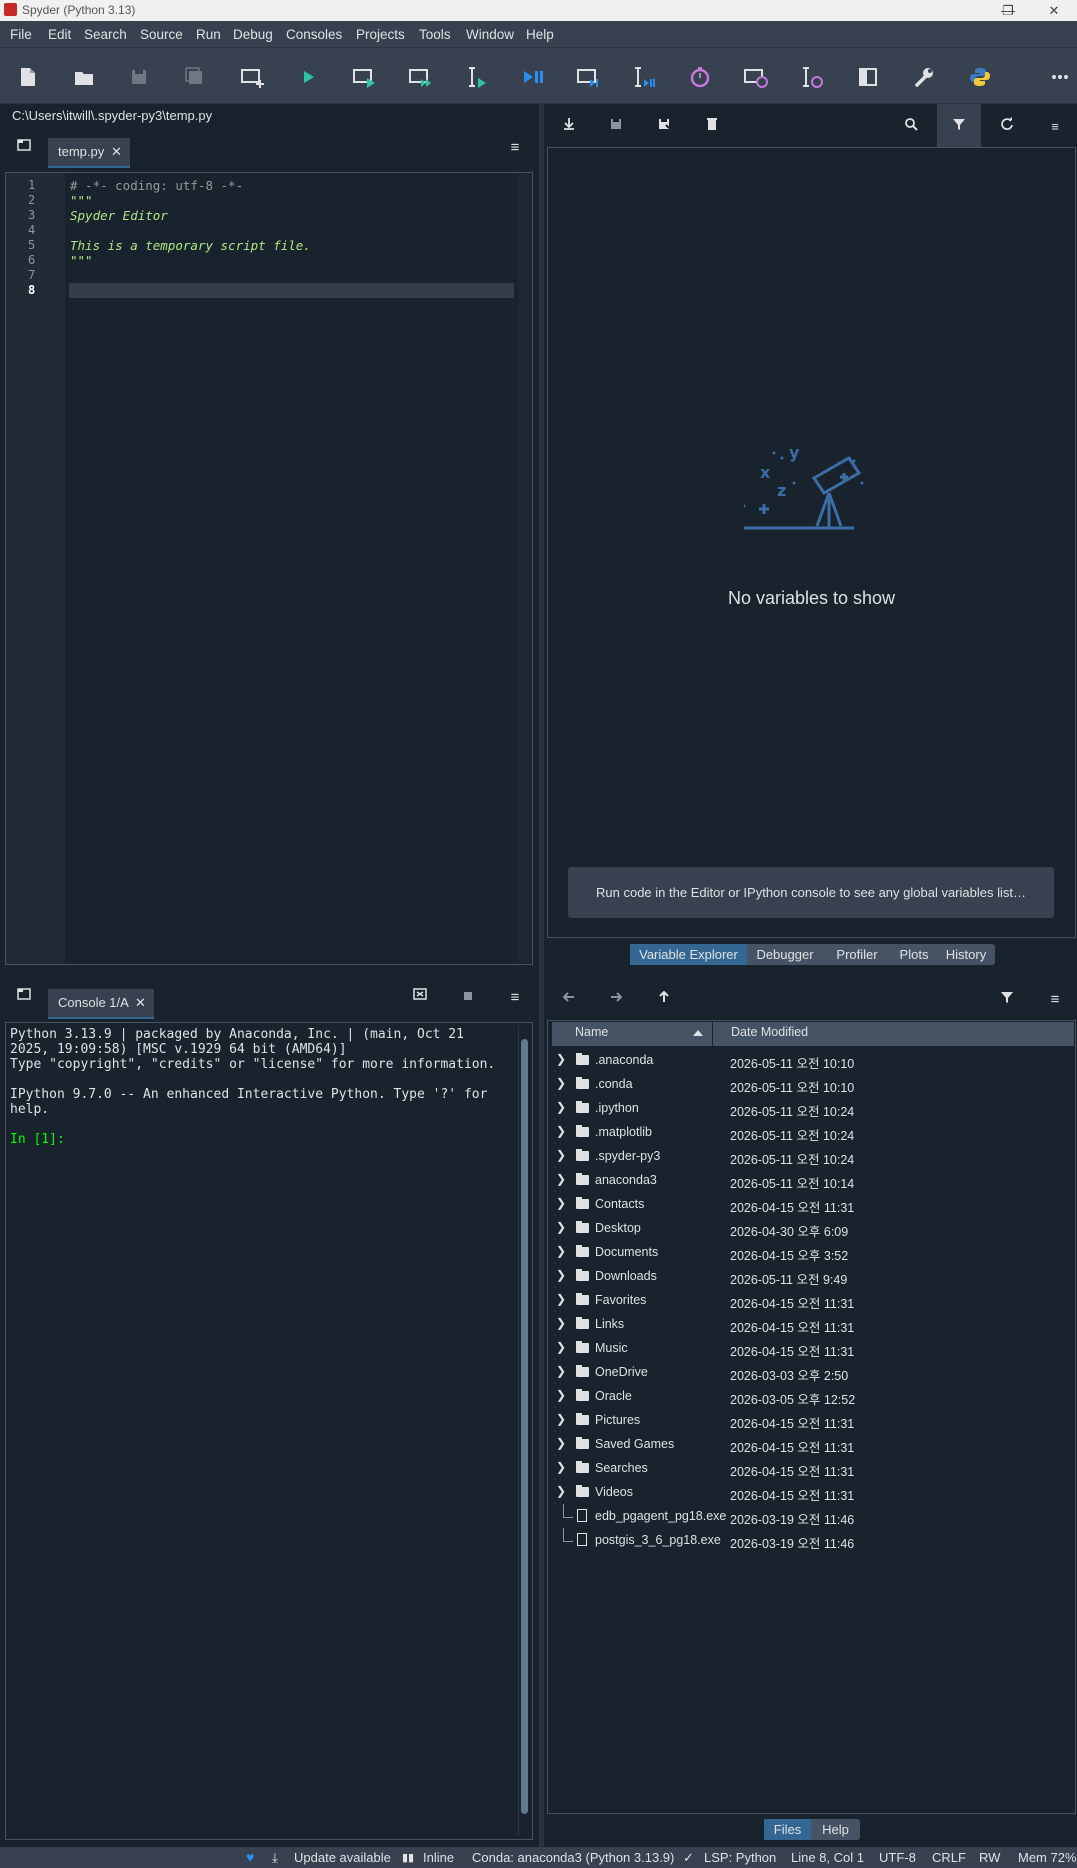 The width and height of the screenshot is (1077, 1868). I want to click on file-row: ❯ Desktop 2026-04-30 오후 6:09, so click(812, 1228).